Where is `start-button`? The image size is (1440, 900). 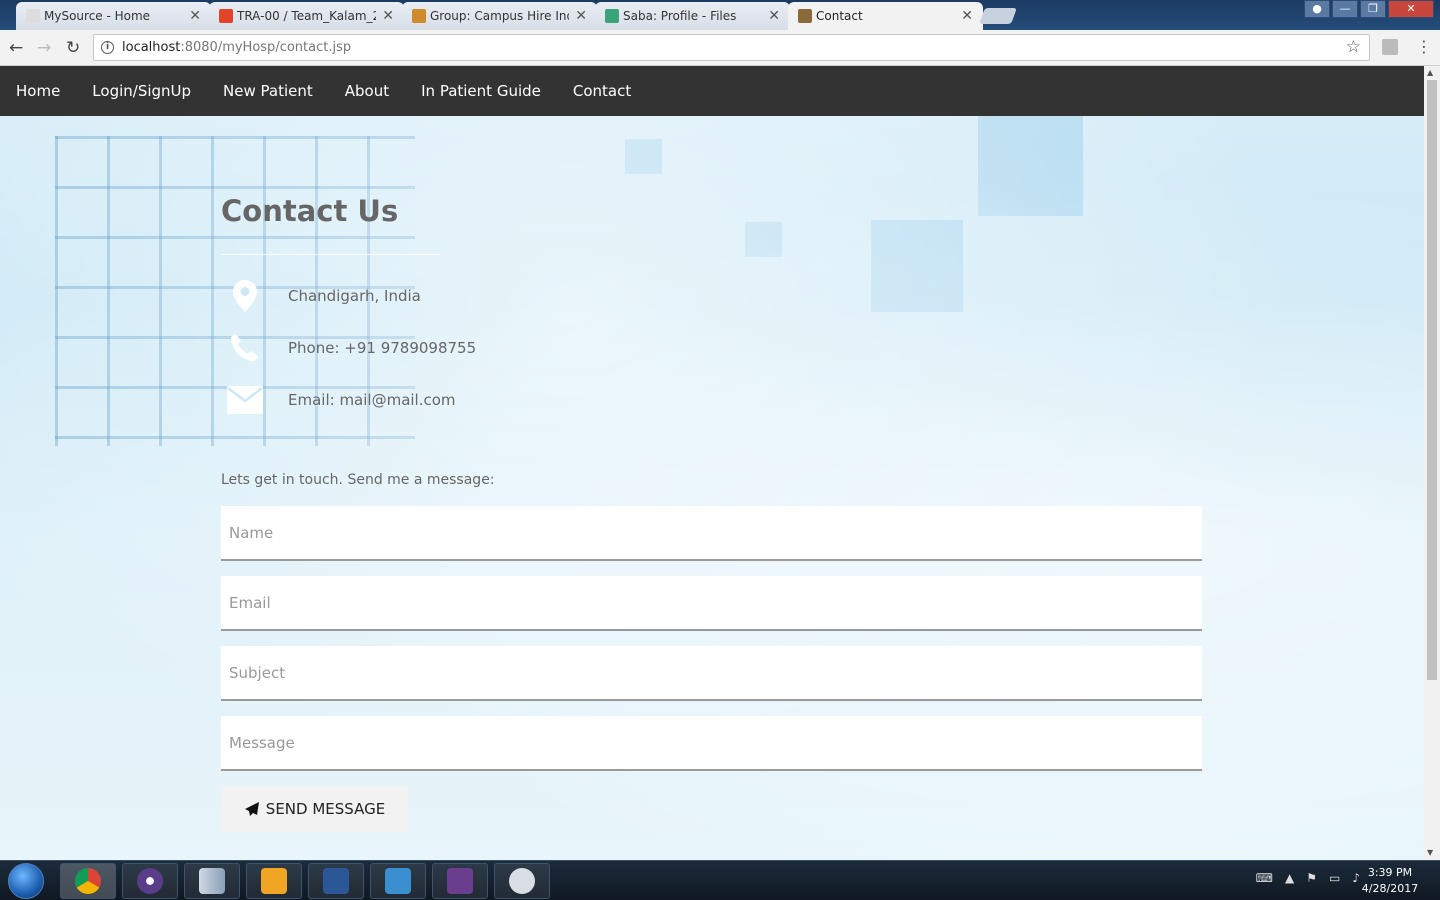 start-button is located at coordinates (26, 881).